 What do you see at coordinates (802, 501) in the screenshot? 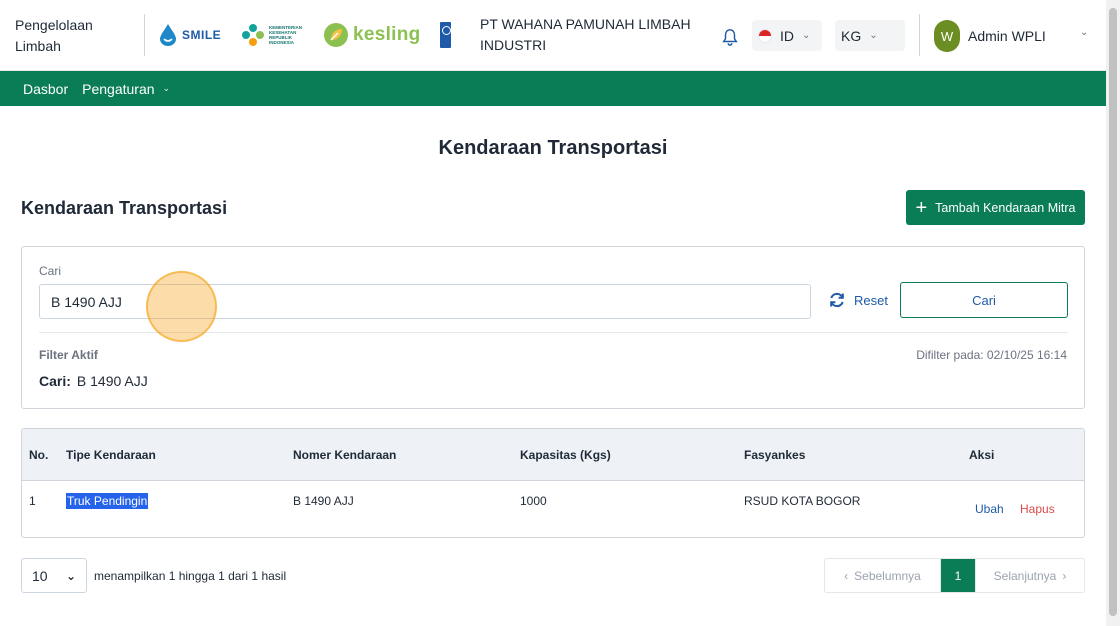
I see `cell-facility: RSUD KOTA BOGOR` at bounding box center [802, 501].